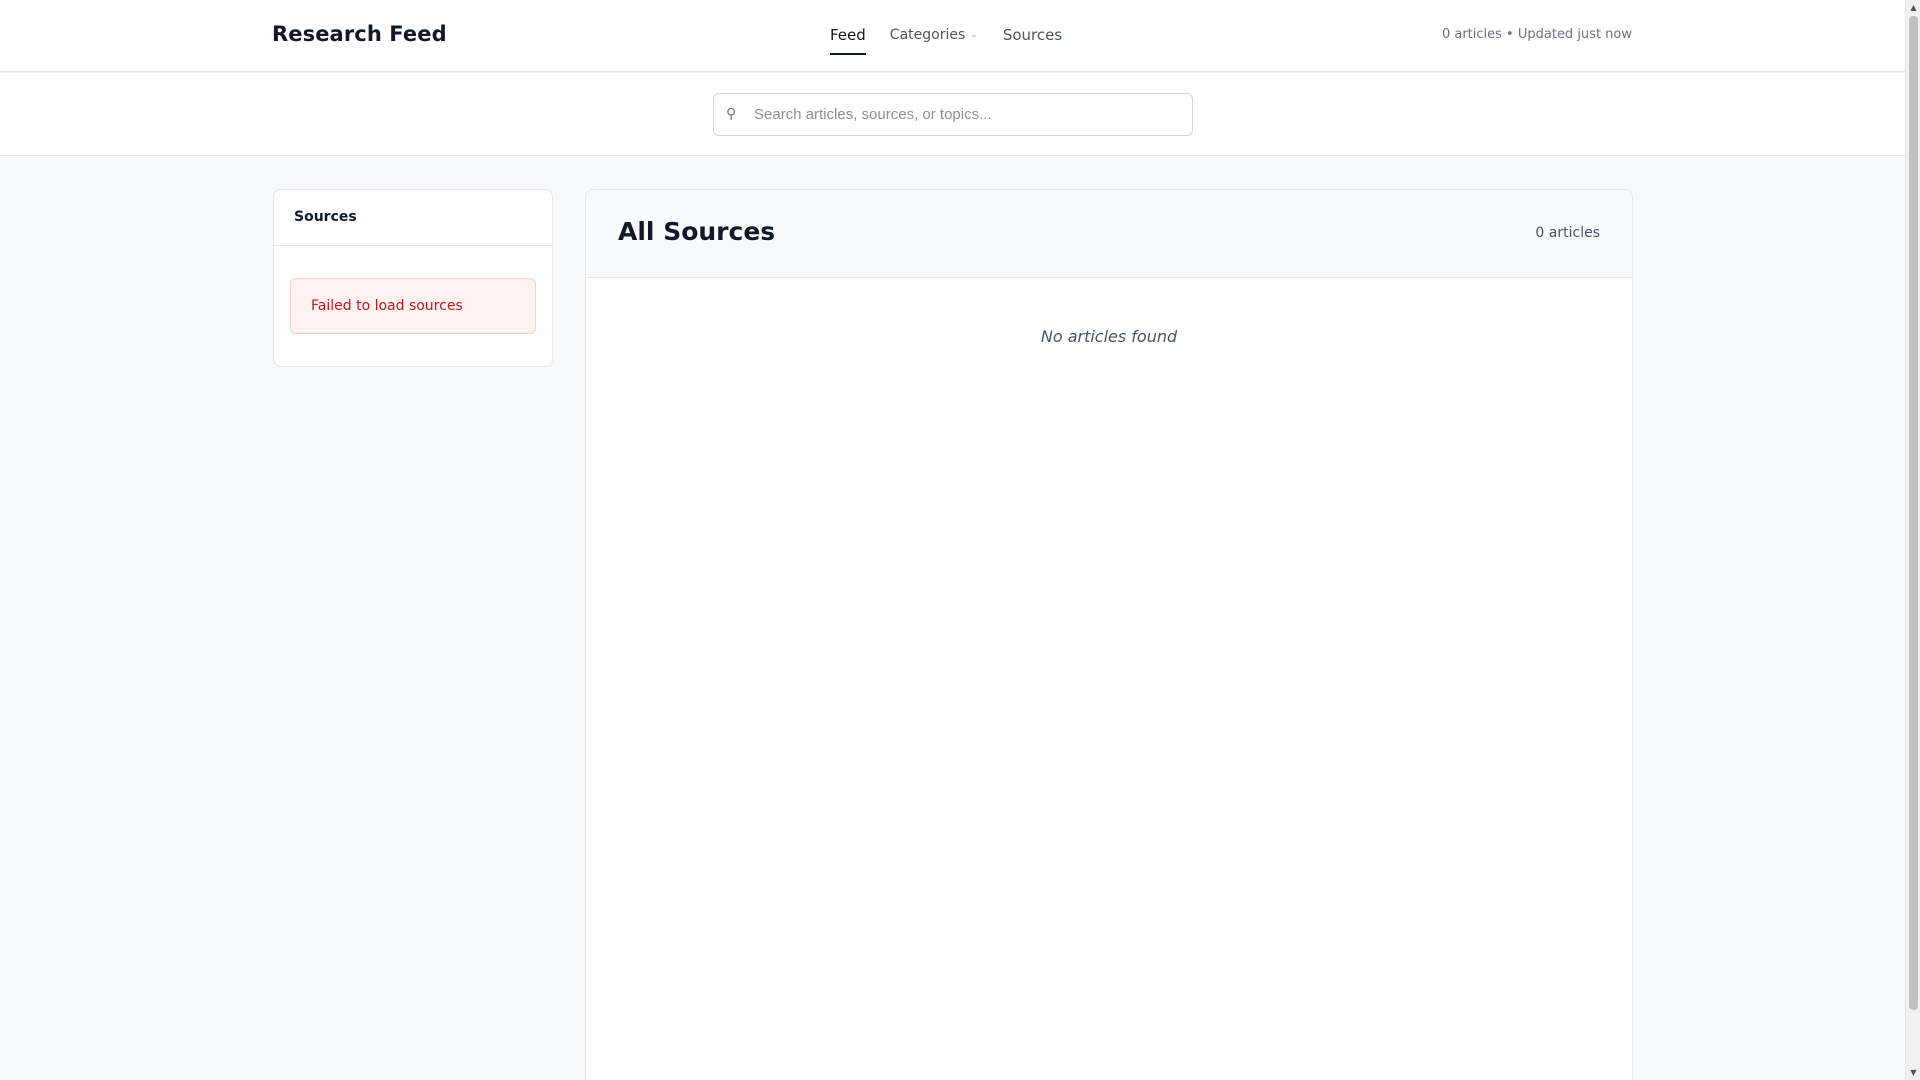 The width and height of the screenshot is (1920, 1080). Describe the element at coordinates (848, 35) in the screenshot. I see `nav-feed-label: Feed` at that location.